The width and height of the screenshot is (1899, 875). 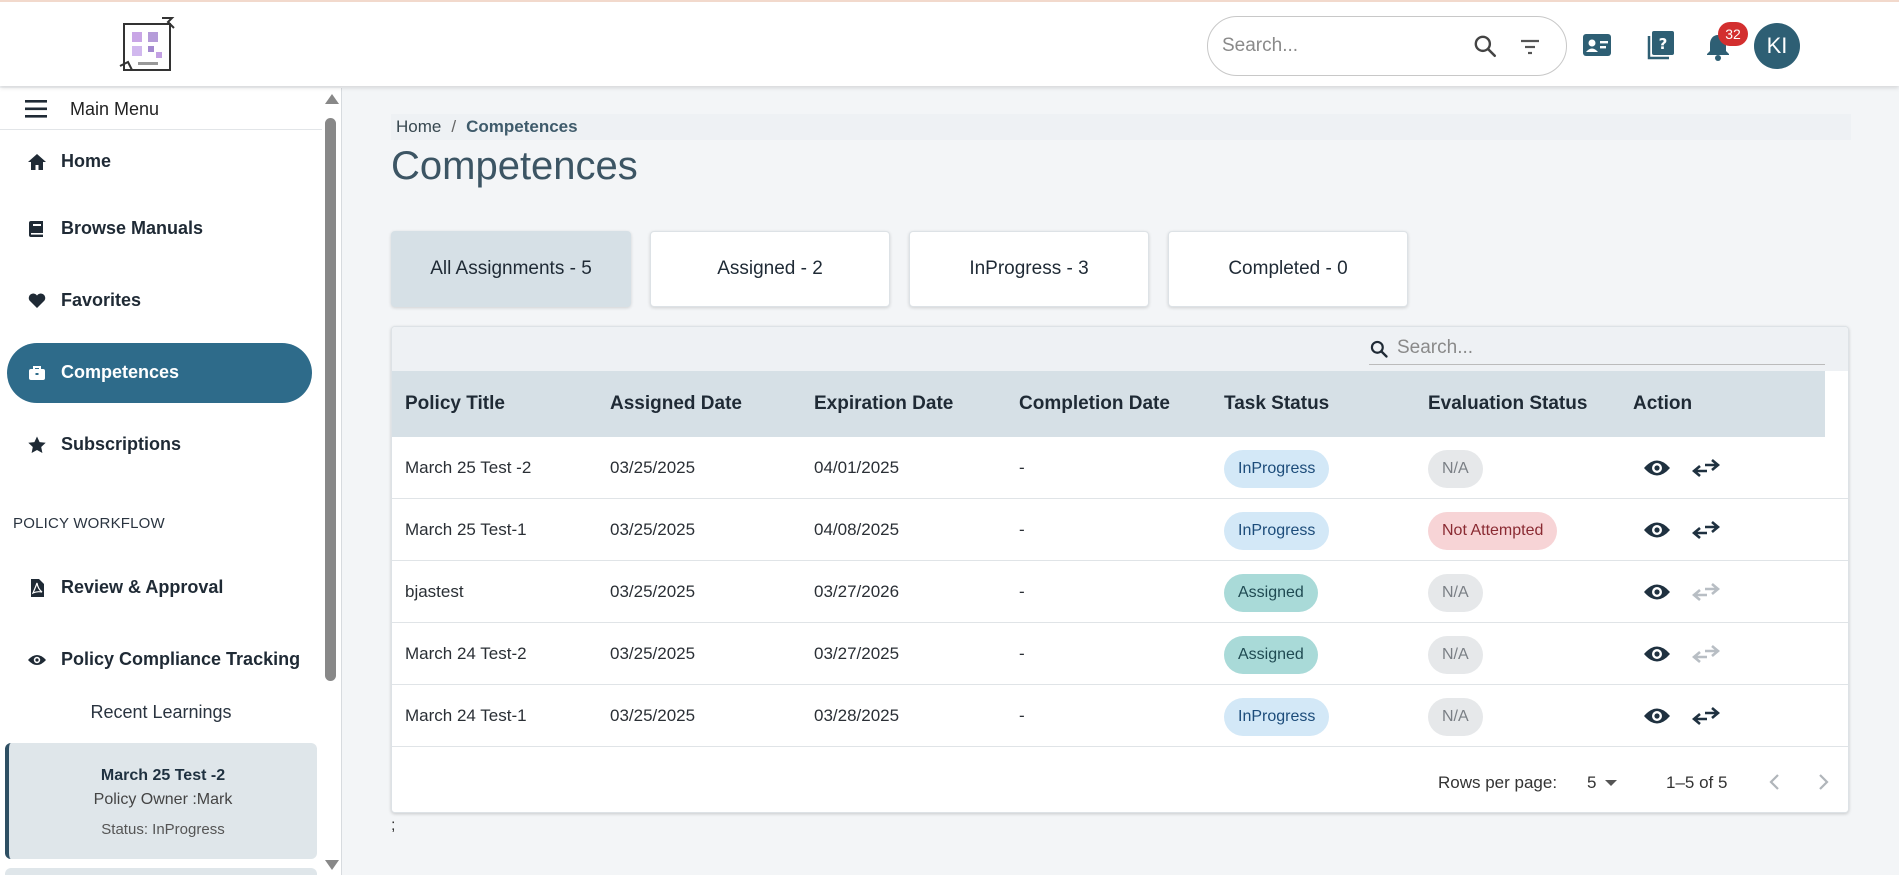 I want to click on heart-icon, so click(x=37, y=300).